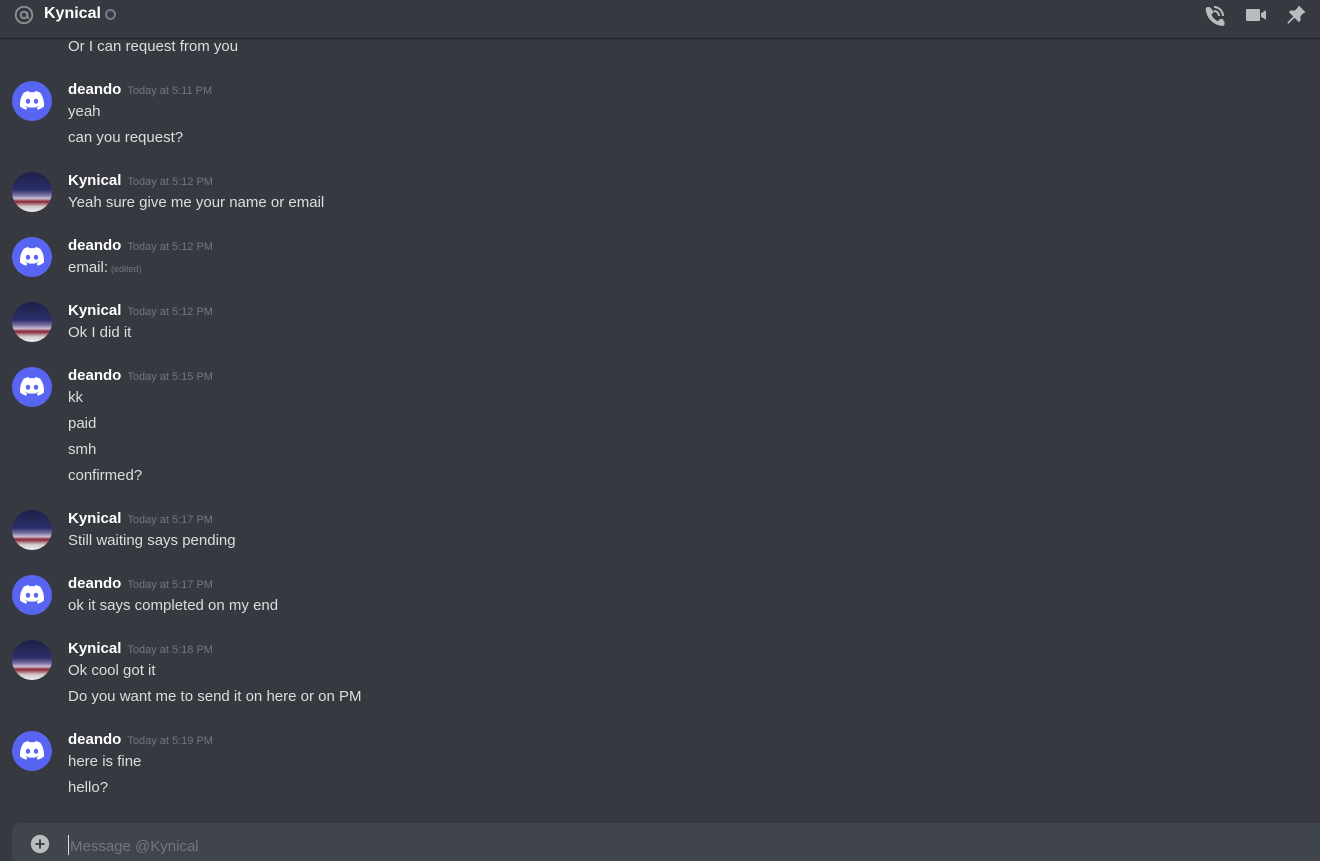 This screenshot has height=861, width=1320. What do you see at coordinates (170, 741) in the screenshot?
I see `message-timestamp: Today at 5:19 PM` at bounding box center [170, 741].